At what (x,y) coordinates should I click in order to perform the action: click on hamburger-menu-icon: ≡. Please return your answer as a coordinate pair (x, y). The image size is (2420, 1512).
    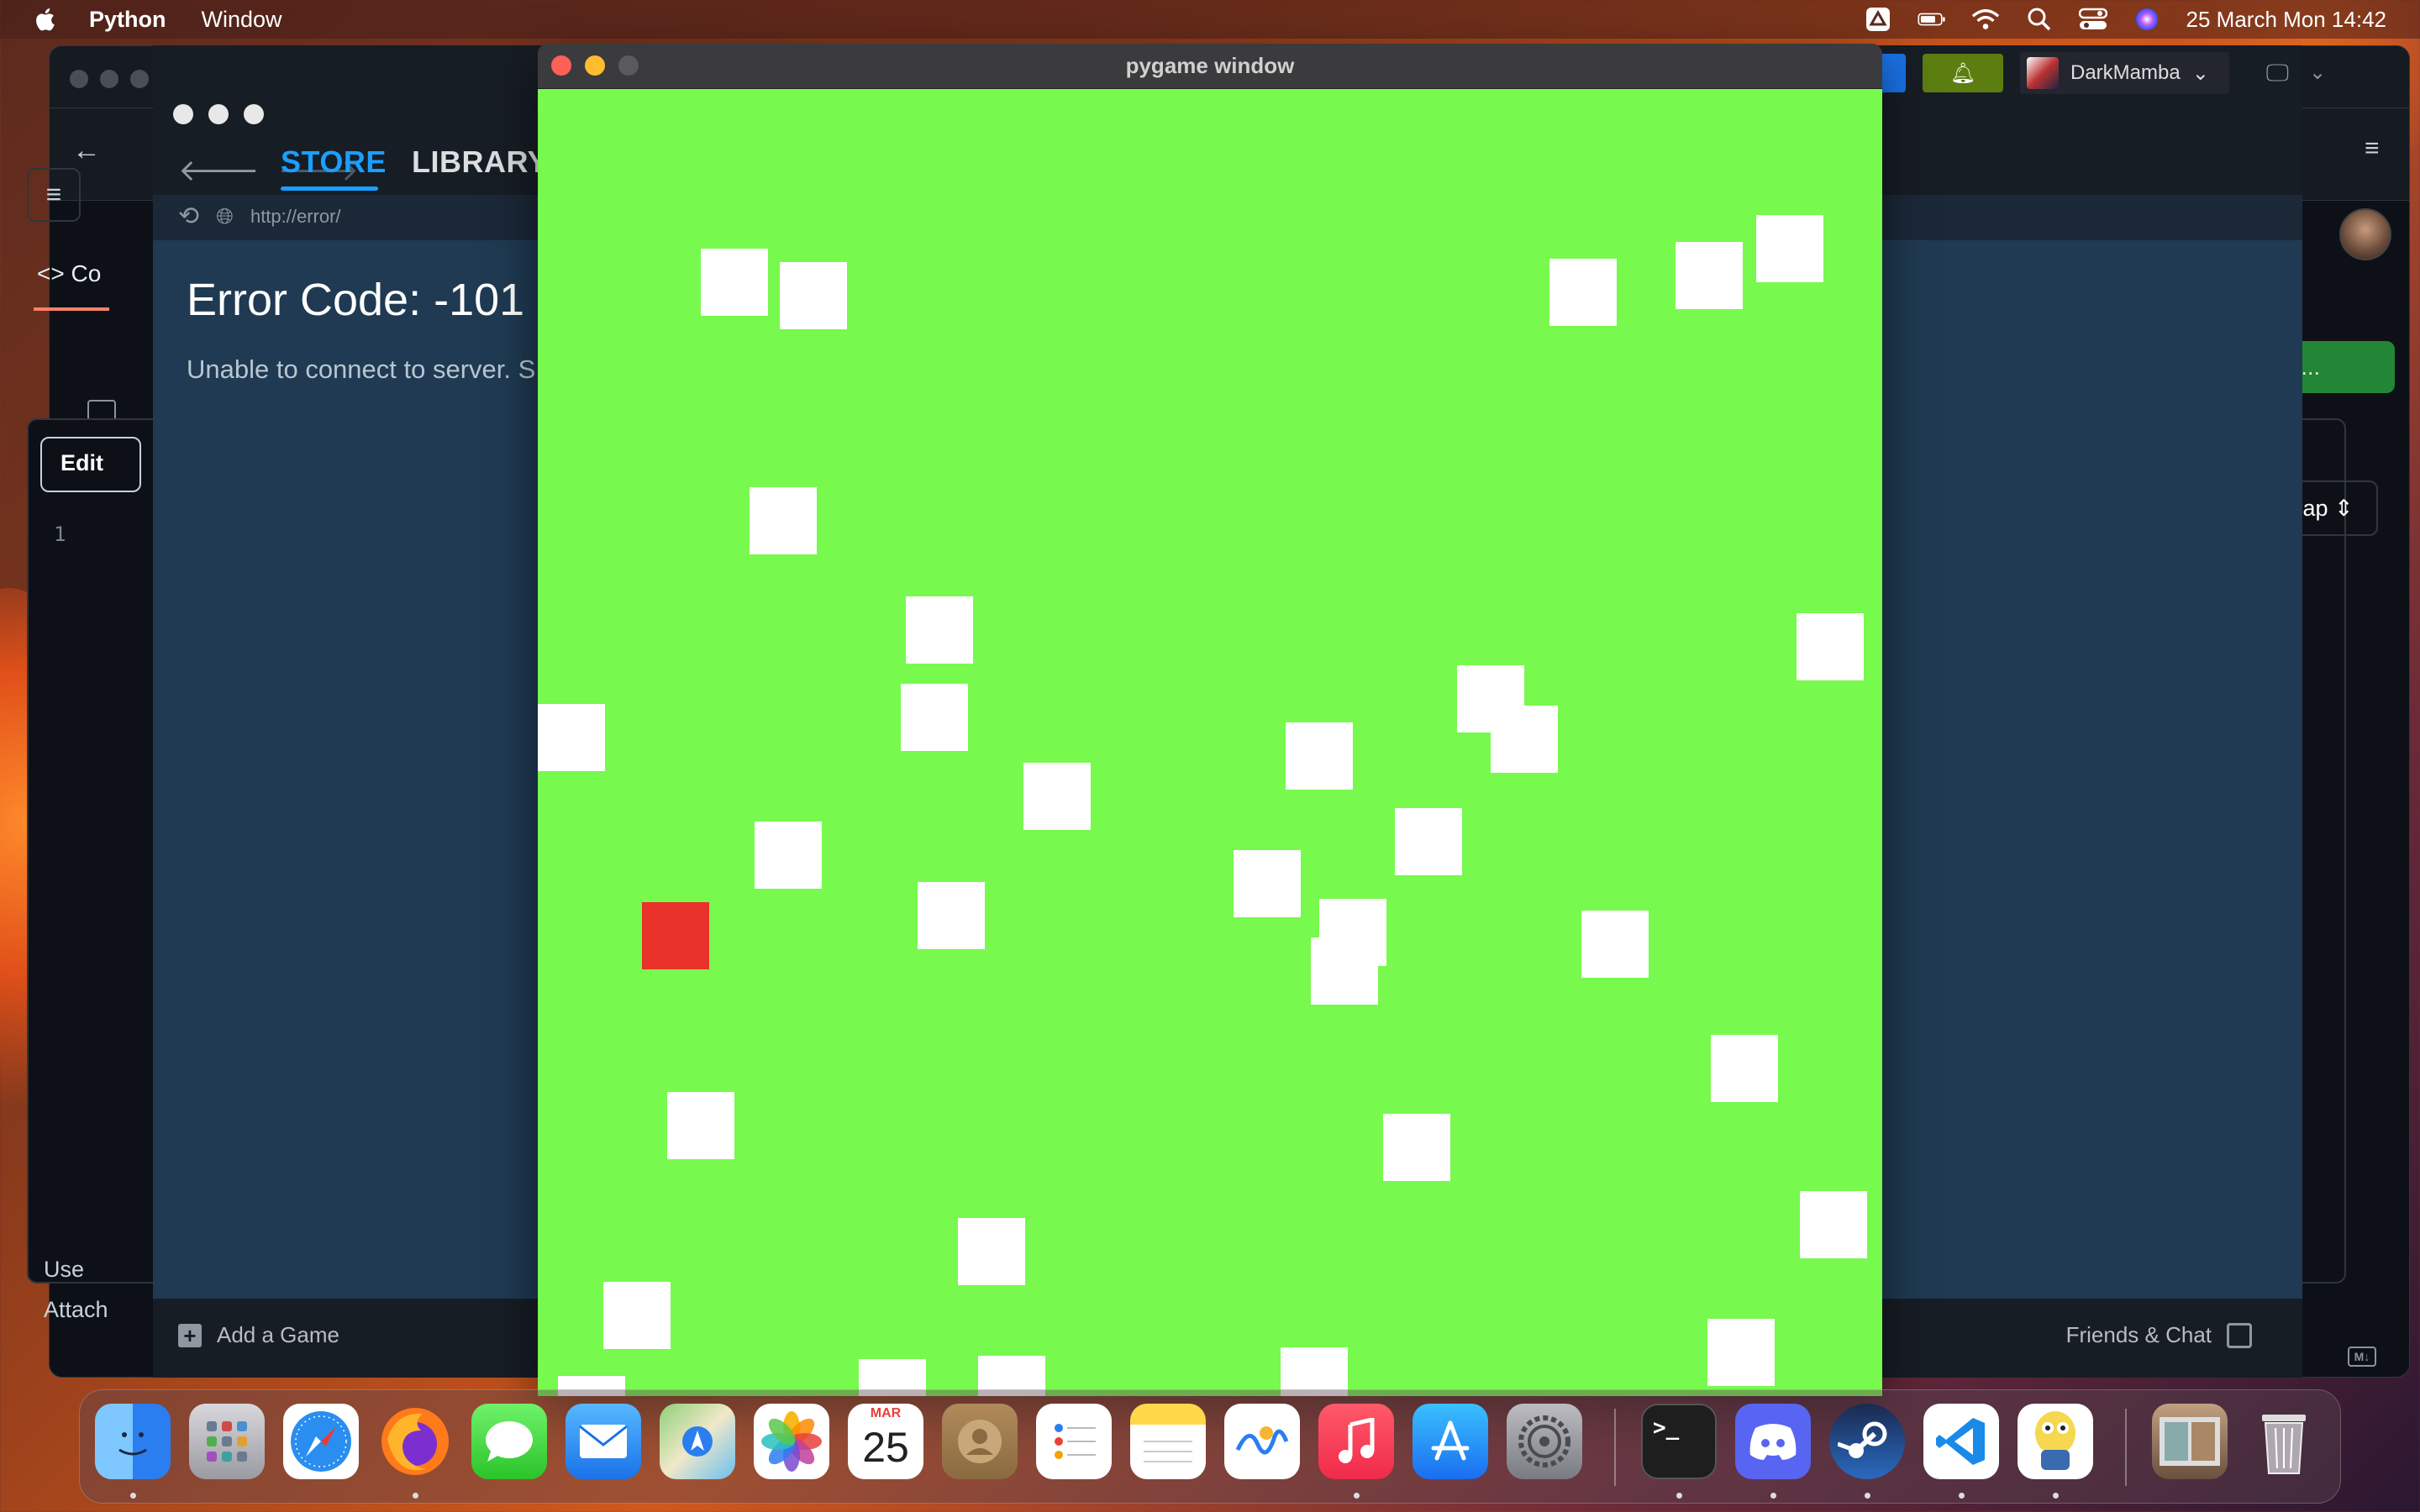
    Looking at the image, I should click on (54, 195).